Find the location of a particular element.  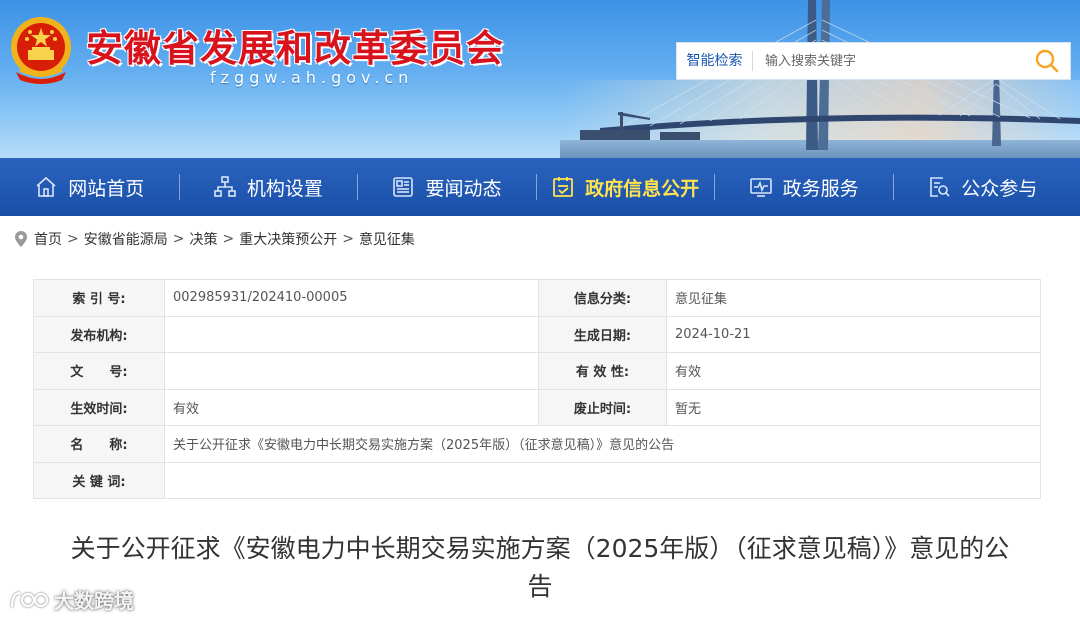

nav-label: 政务服务 is located at coordinates (820, 188).